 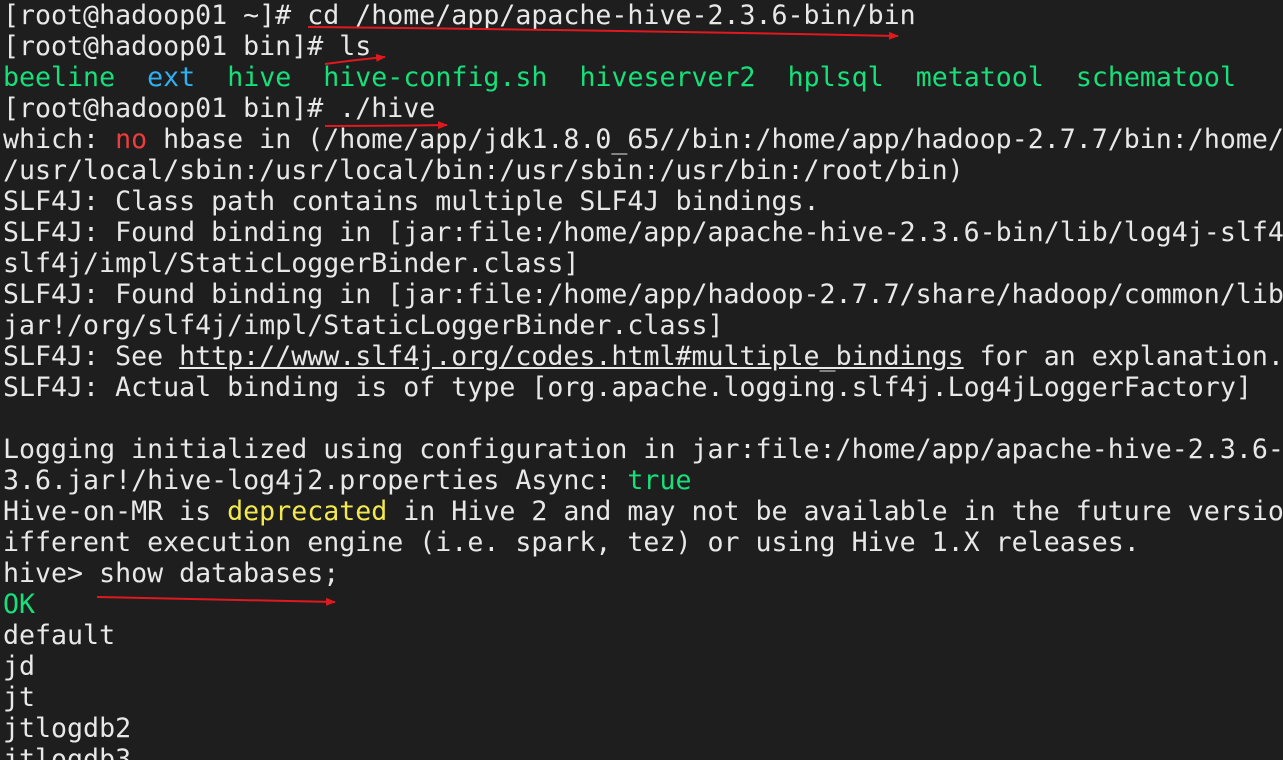 I want to click on terminal-text: OK, so click(x=19, y=604).